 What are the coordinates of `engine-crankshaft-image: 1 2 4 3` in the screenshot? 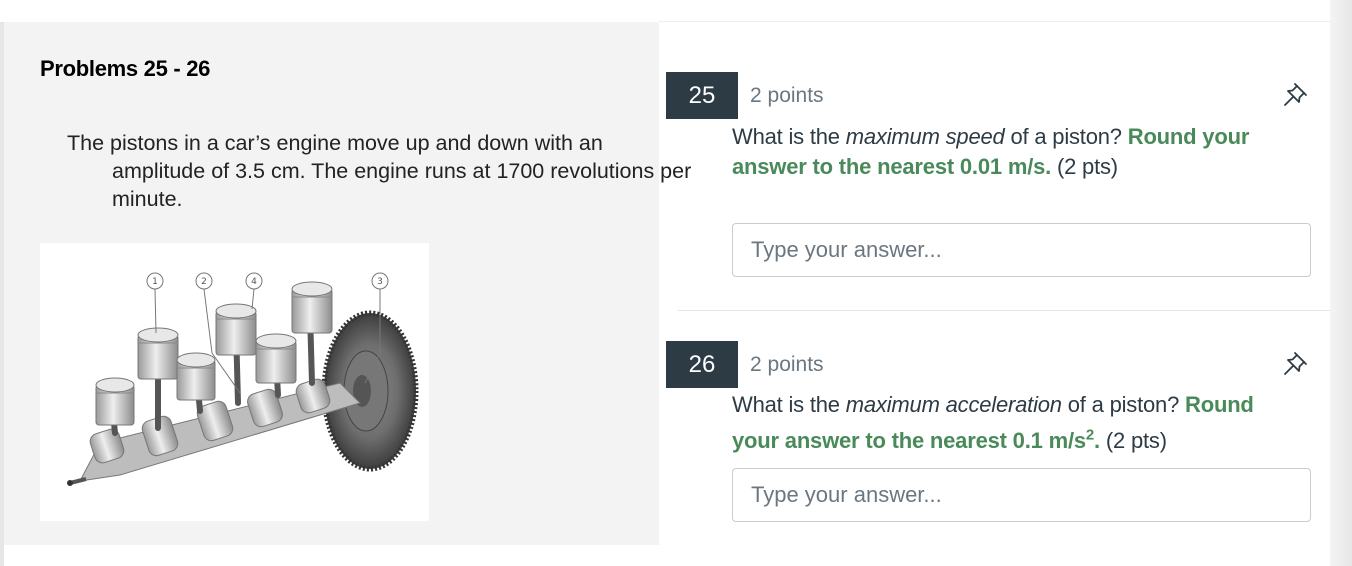 It's located at (234, 382).